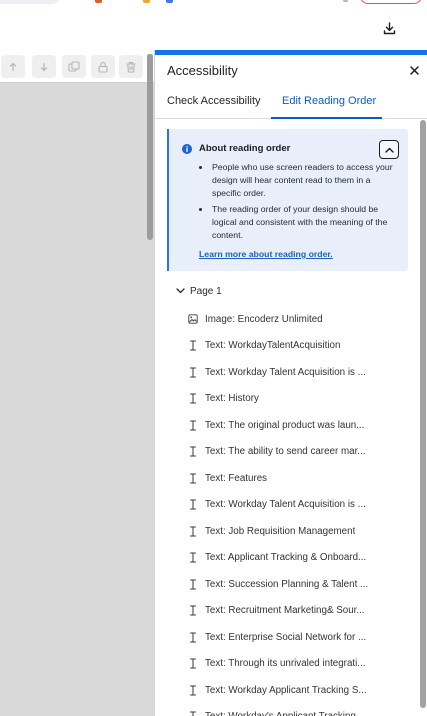  I want to click on tab-pill, so click(30, 2).